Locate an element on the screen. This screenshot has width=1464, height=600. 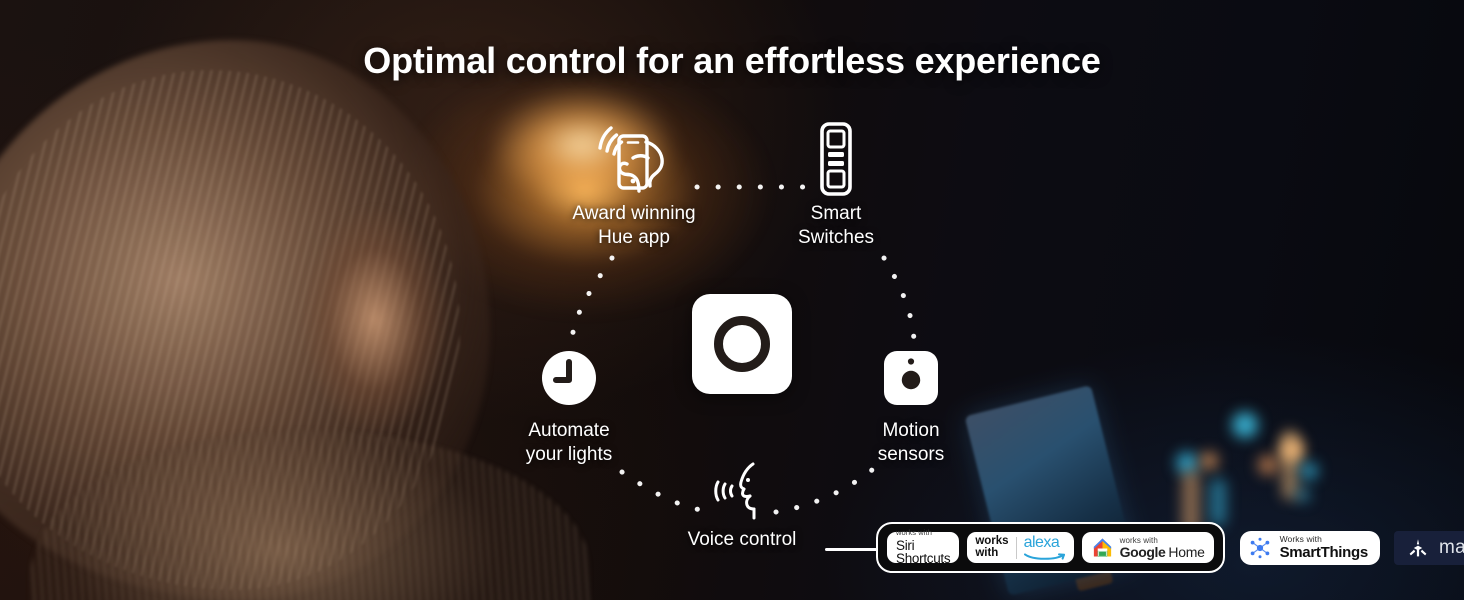
siri-brand-label: Siri Shortcuts is located at coordinates (923, 552).